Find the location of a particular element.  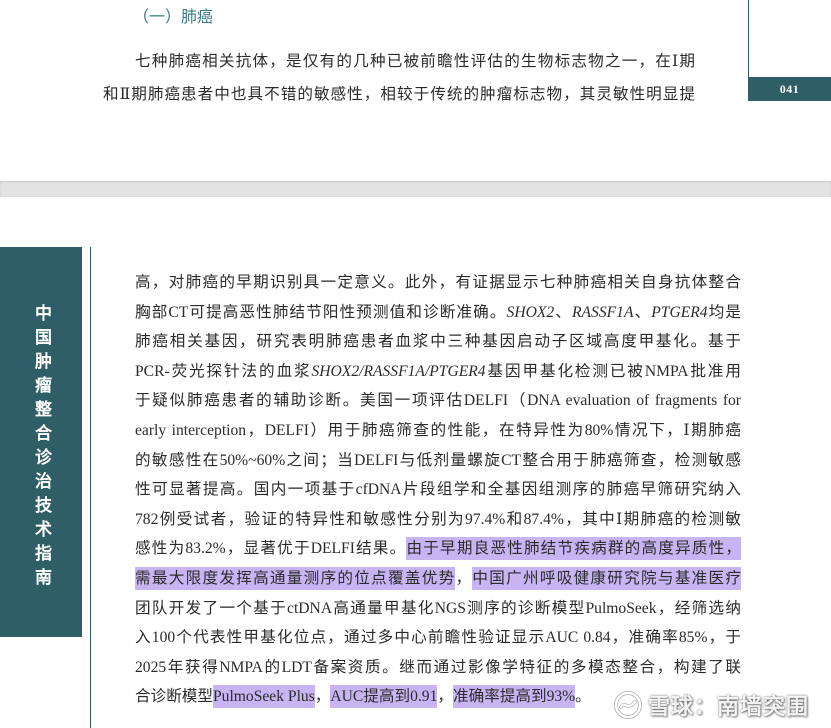

text-run: 肺癌相关基因，研究表明肺癌患者血浆中三种基因启动子区域高度甲基化。基于 is located at coordinates (438, 342).